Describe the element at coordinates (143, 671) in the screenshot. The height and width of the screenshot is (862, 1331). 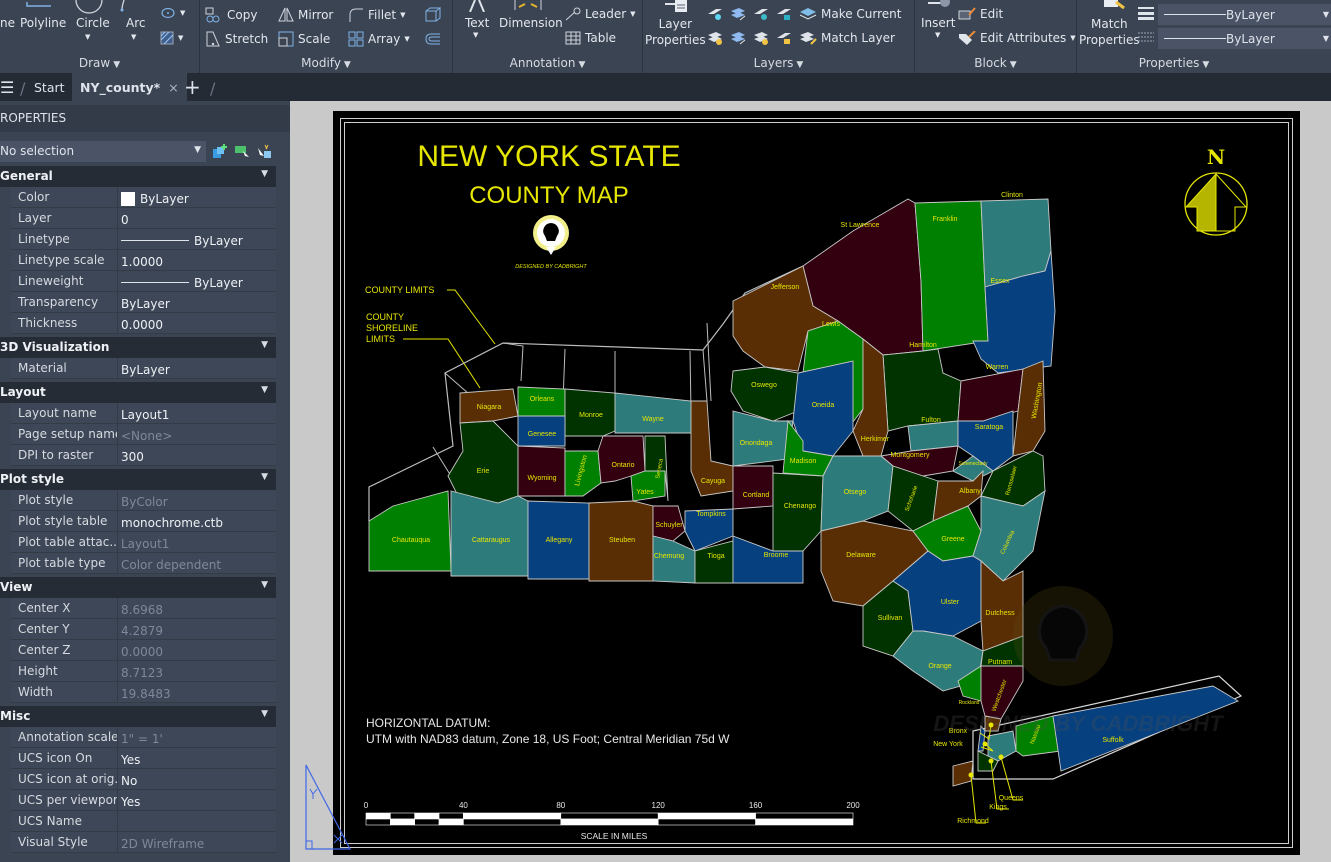
I see `property-row-height: Height 8.7123` at that location.